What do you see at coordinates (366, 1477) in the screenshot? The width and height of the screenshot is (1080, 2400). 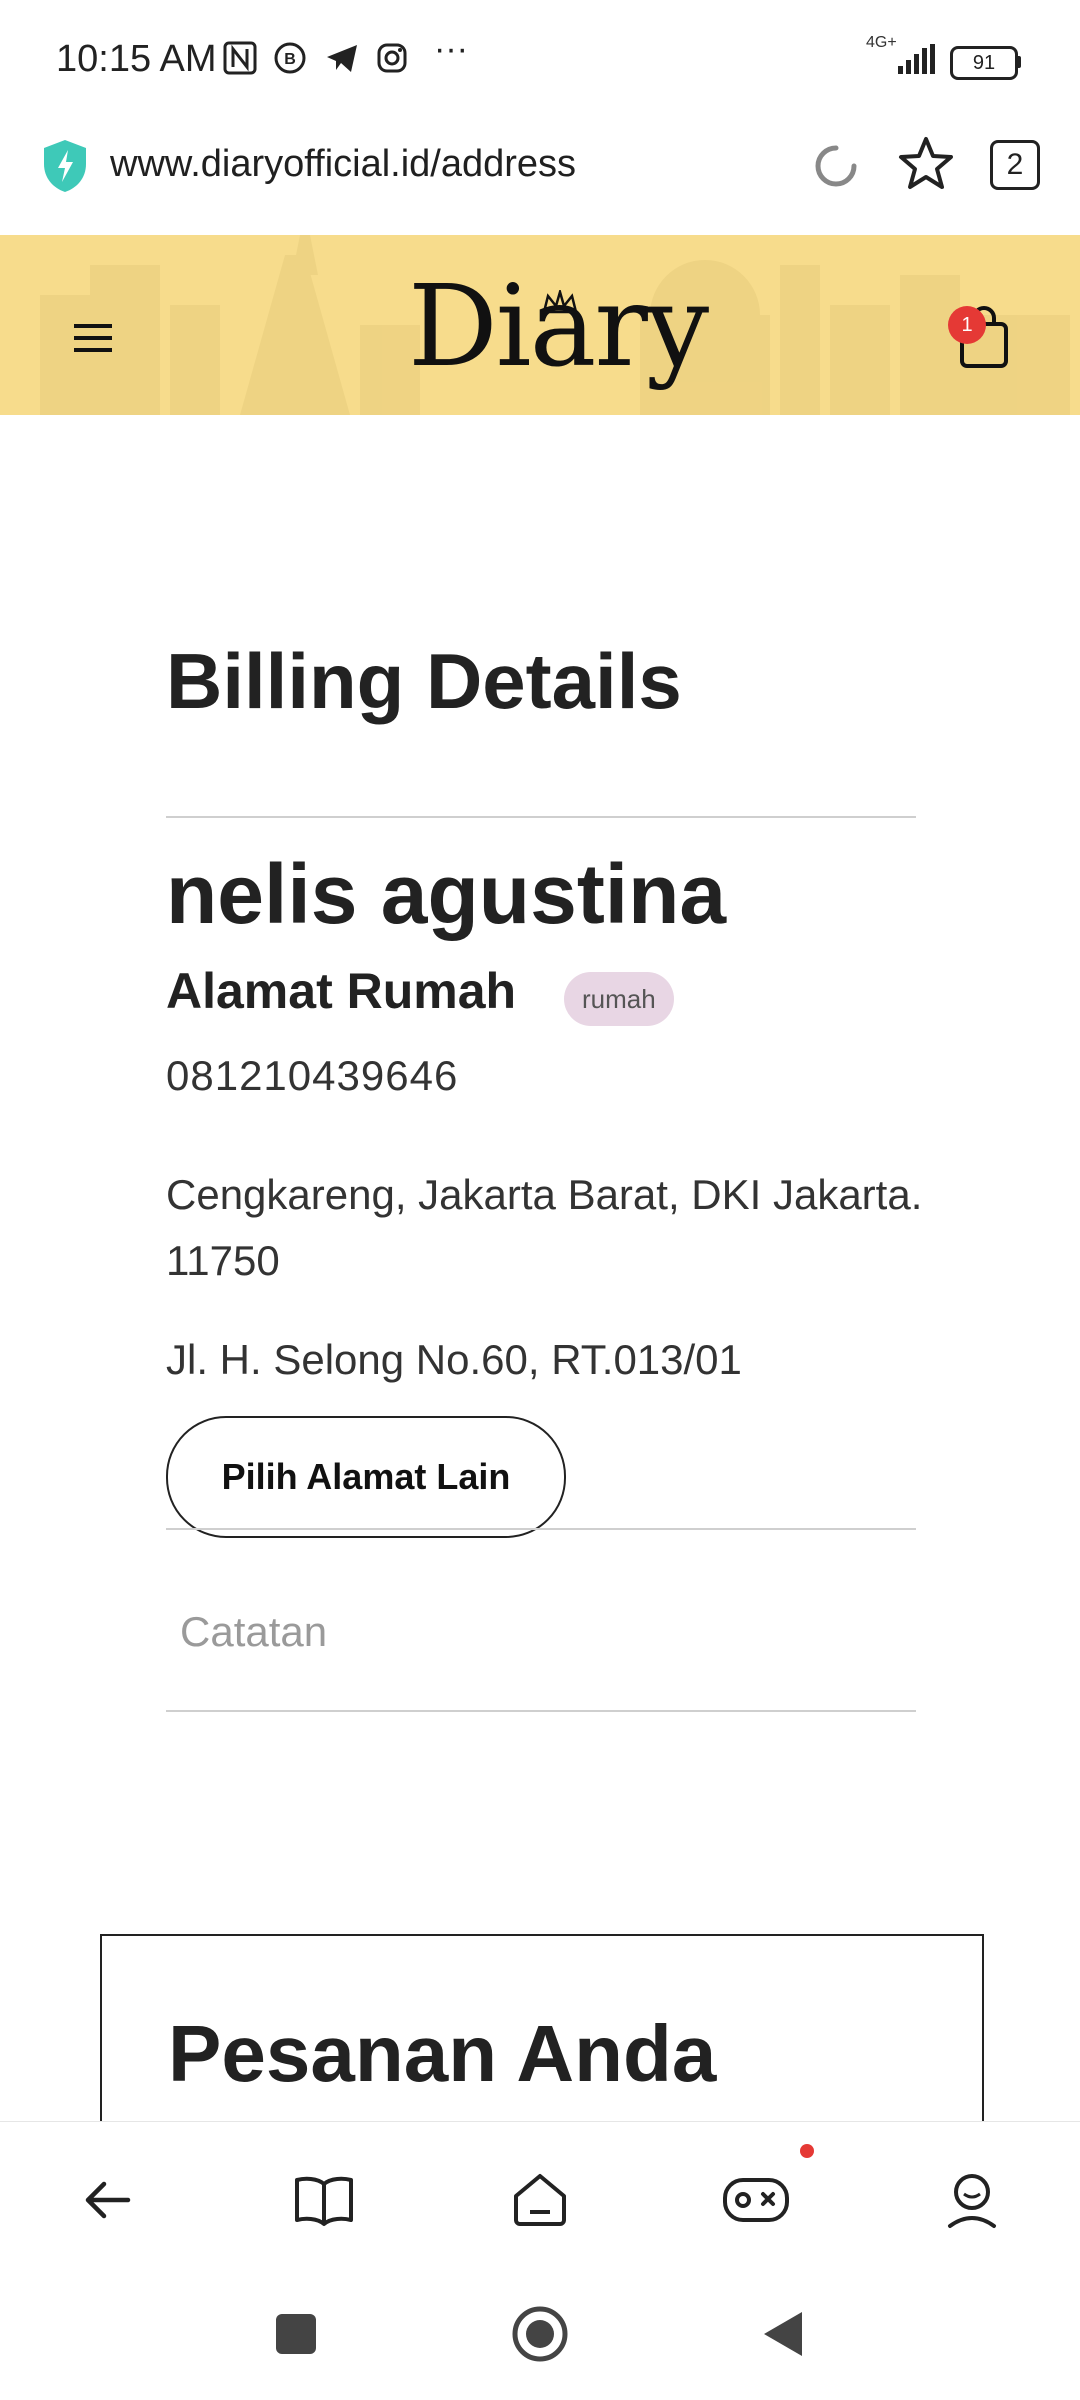 I see `choose-other-address-button: Pilih Alamat Lain` at bounding box center [366, 1477].